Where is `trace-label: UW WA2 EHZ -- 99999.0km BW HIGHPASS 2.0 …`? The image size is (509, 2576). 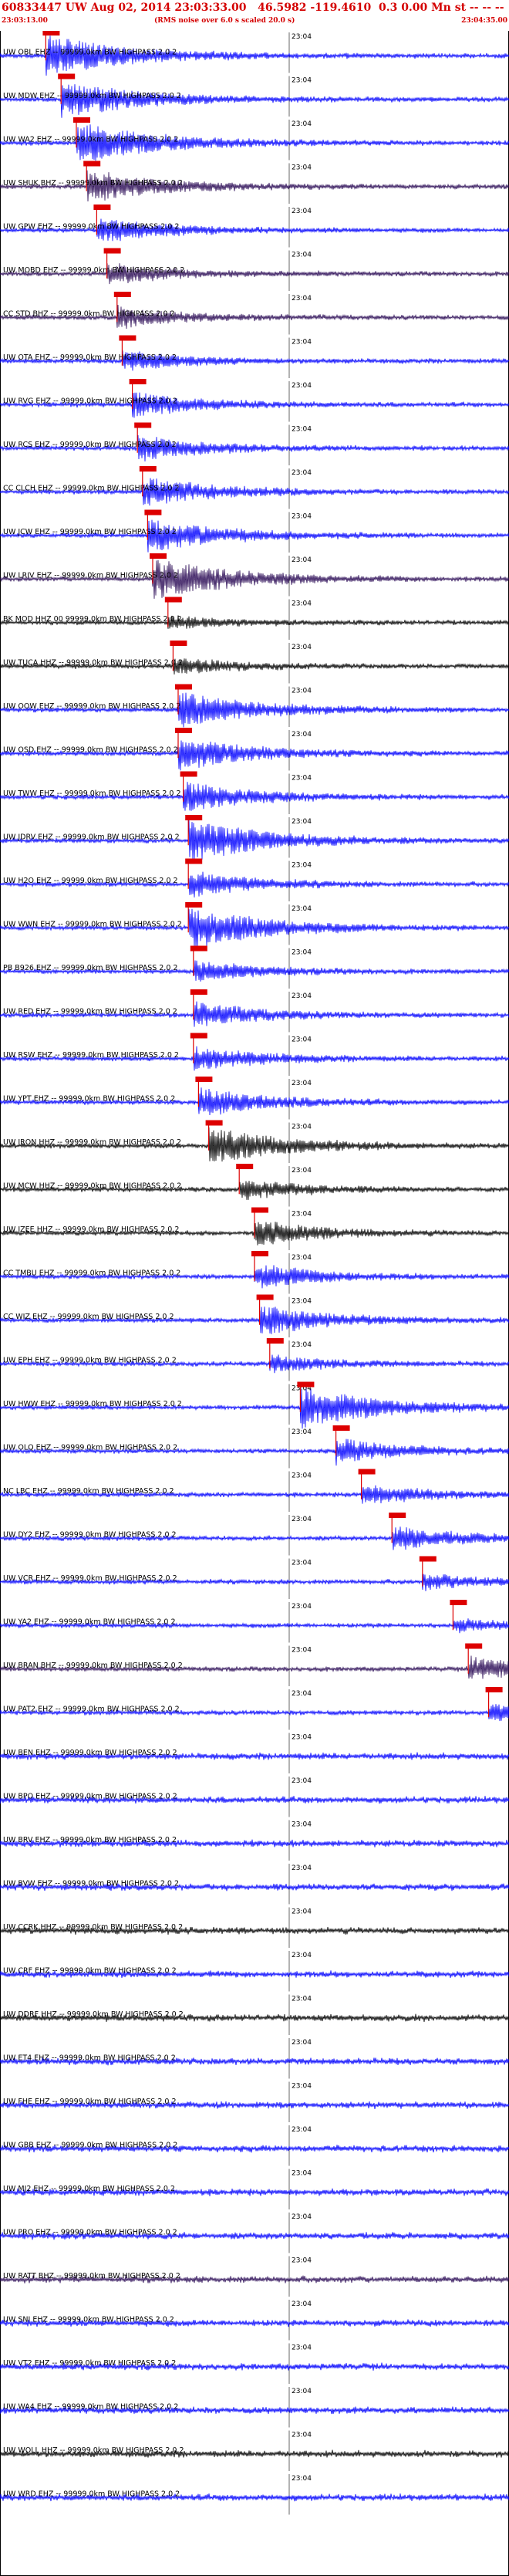 trace-label: UW WA2 EHZ -- 99999.0km BW HIGHPASS 2.0 … is located at coordinates (90, 139).